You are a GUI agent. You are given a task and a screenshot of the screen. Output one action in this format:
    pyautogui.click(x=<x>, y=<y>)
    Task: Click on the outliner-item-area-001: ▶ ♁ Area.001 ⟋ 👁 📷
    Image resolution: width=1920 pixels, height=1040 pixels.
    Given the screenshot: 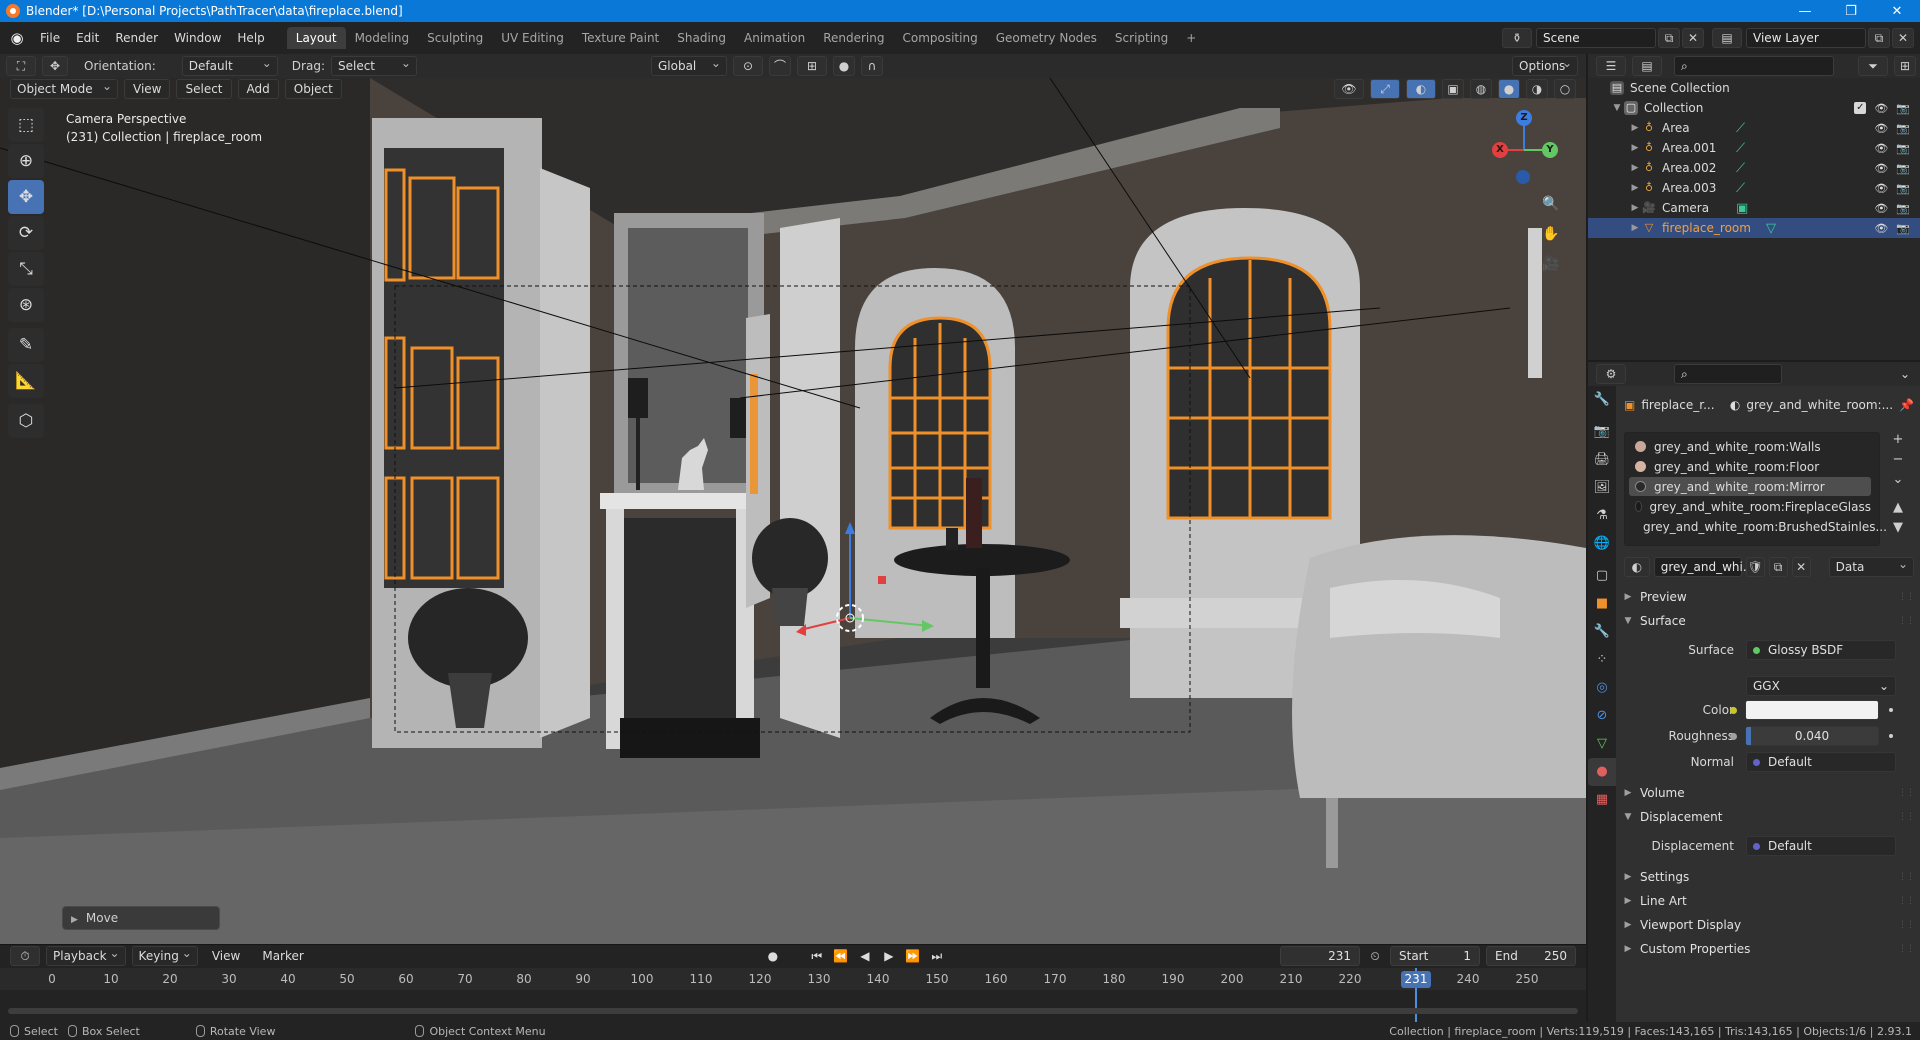 What is the action you would take?
    pyautogui.click(x=1754, y=148)
    